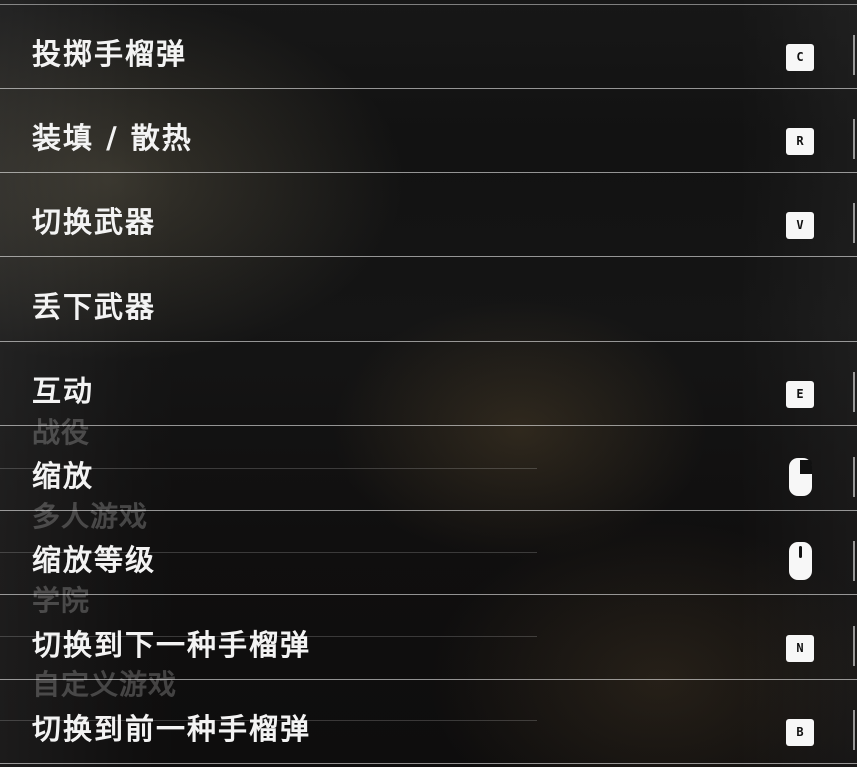 Image resolution: width=857 pixels, height=767 pixels. I want to click on binding-label: 投掷手榴弹, so click(110, 54).